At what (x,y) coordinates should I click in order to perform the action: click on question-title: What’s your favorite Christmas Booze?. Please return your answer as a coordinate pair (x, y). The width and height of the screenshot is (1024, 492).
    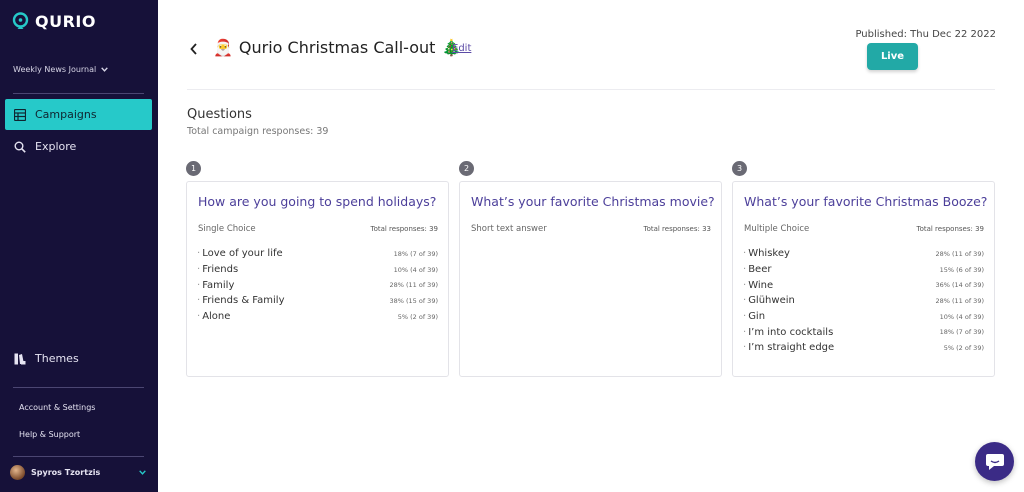
    Looking at the image, I should click on (865, 201).